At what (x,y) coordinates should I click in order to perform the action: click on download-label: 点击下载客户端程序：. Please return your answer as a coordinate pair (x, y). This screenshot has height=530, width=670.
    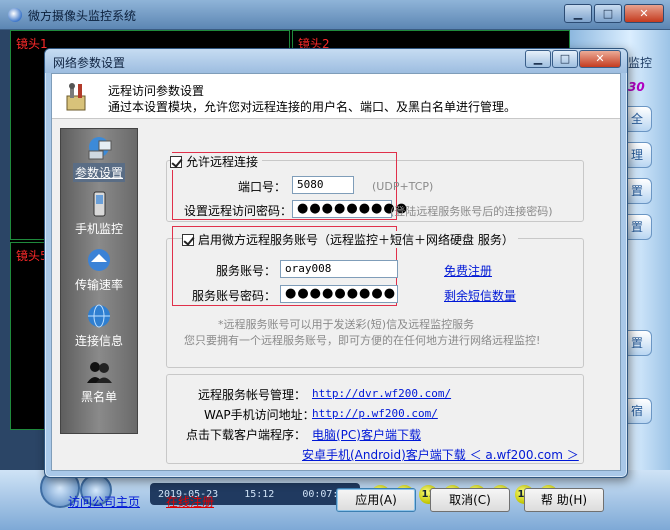
    Looking at the image, I should click on (246, 435).